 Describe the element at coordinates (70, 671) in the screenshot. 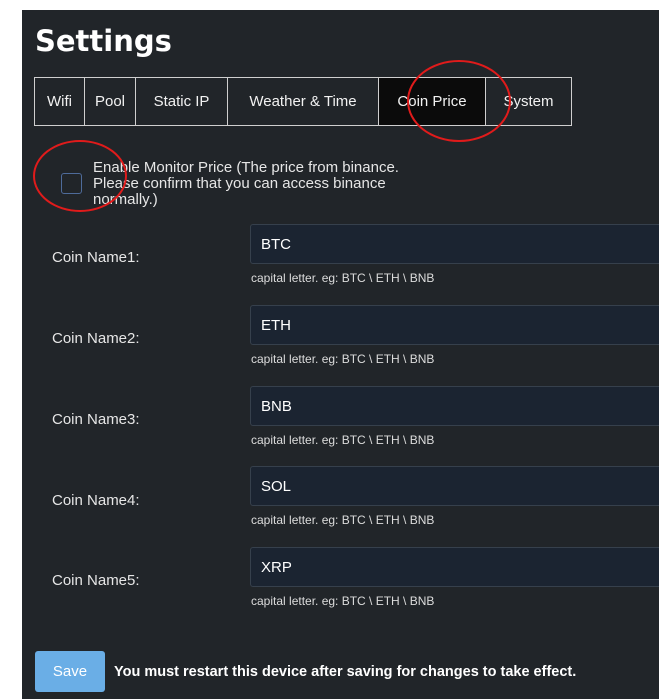

I see `save-button: Save` at that location.